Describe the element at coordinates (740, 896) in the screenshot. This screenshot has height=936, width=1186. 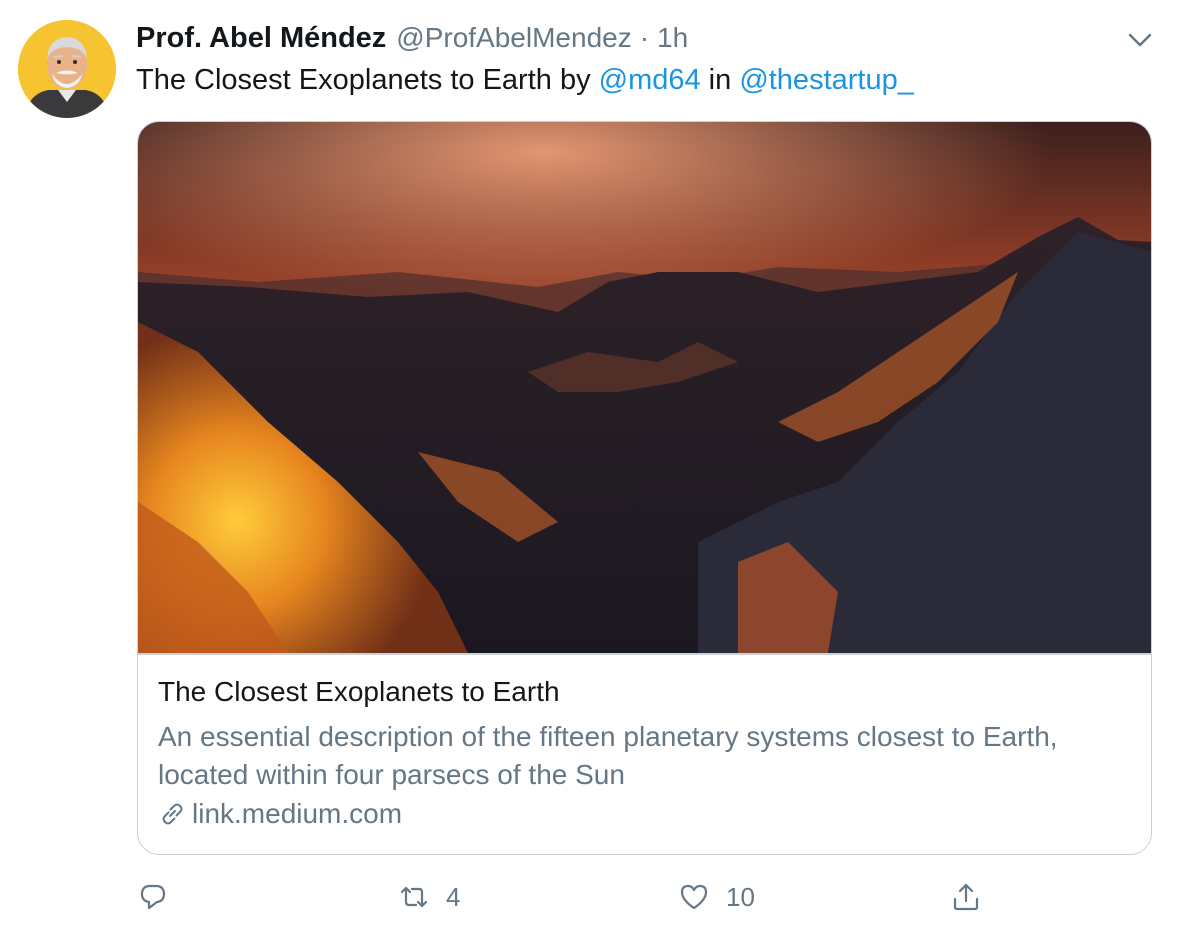
I see `like-count: 10` at that location.